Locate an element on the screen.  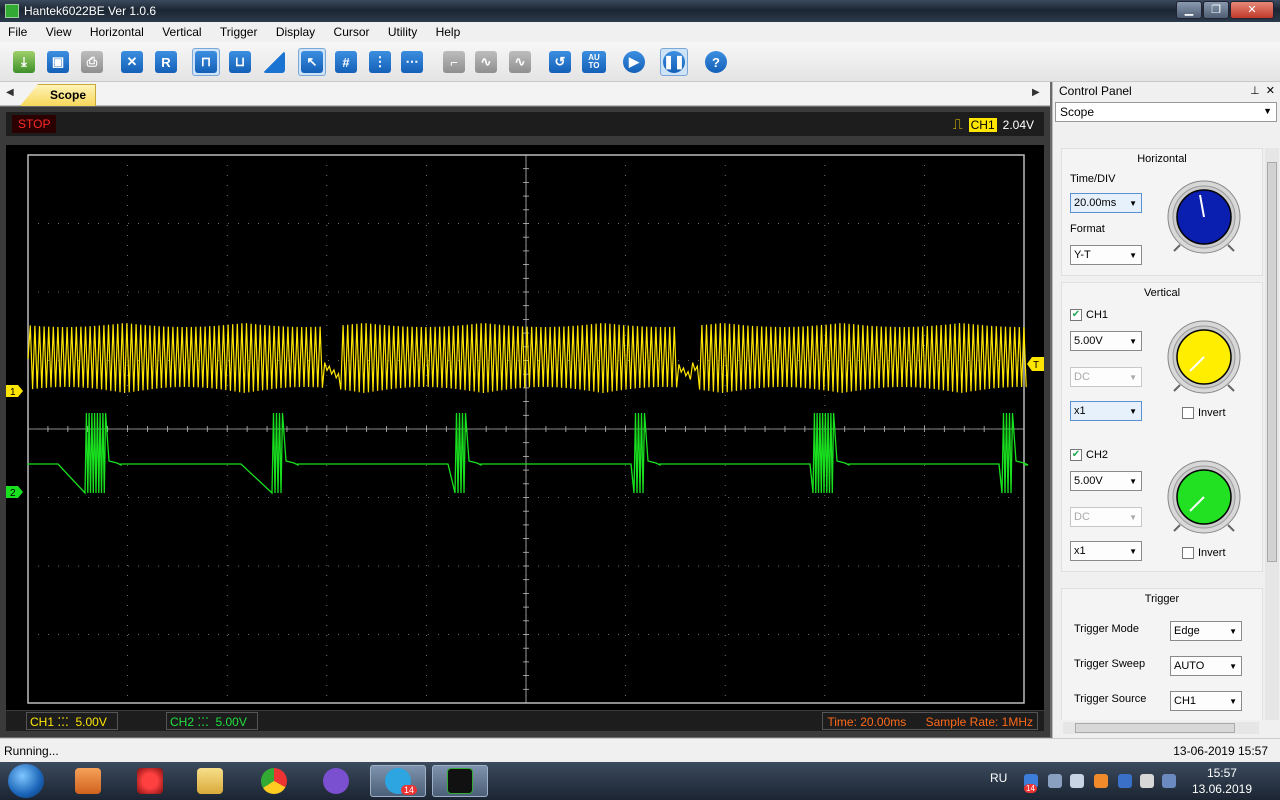
menu-help: Help is located at coordinates (448, 30).